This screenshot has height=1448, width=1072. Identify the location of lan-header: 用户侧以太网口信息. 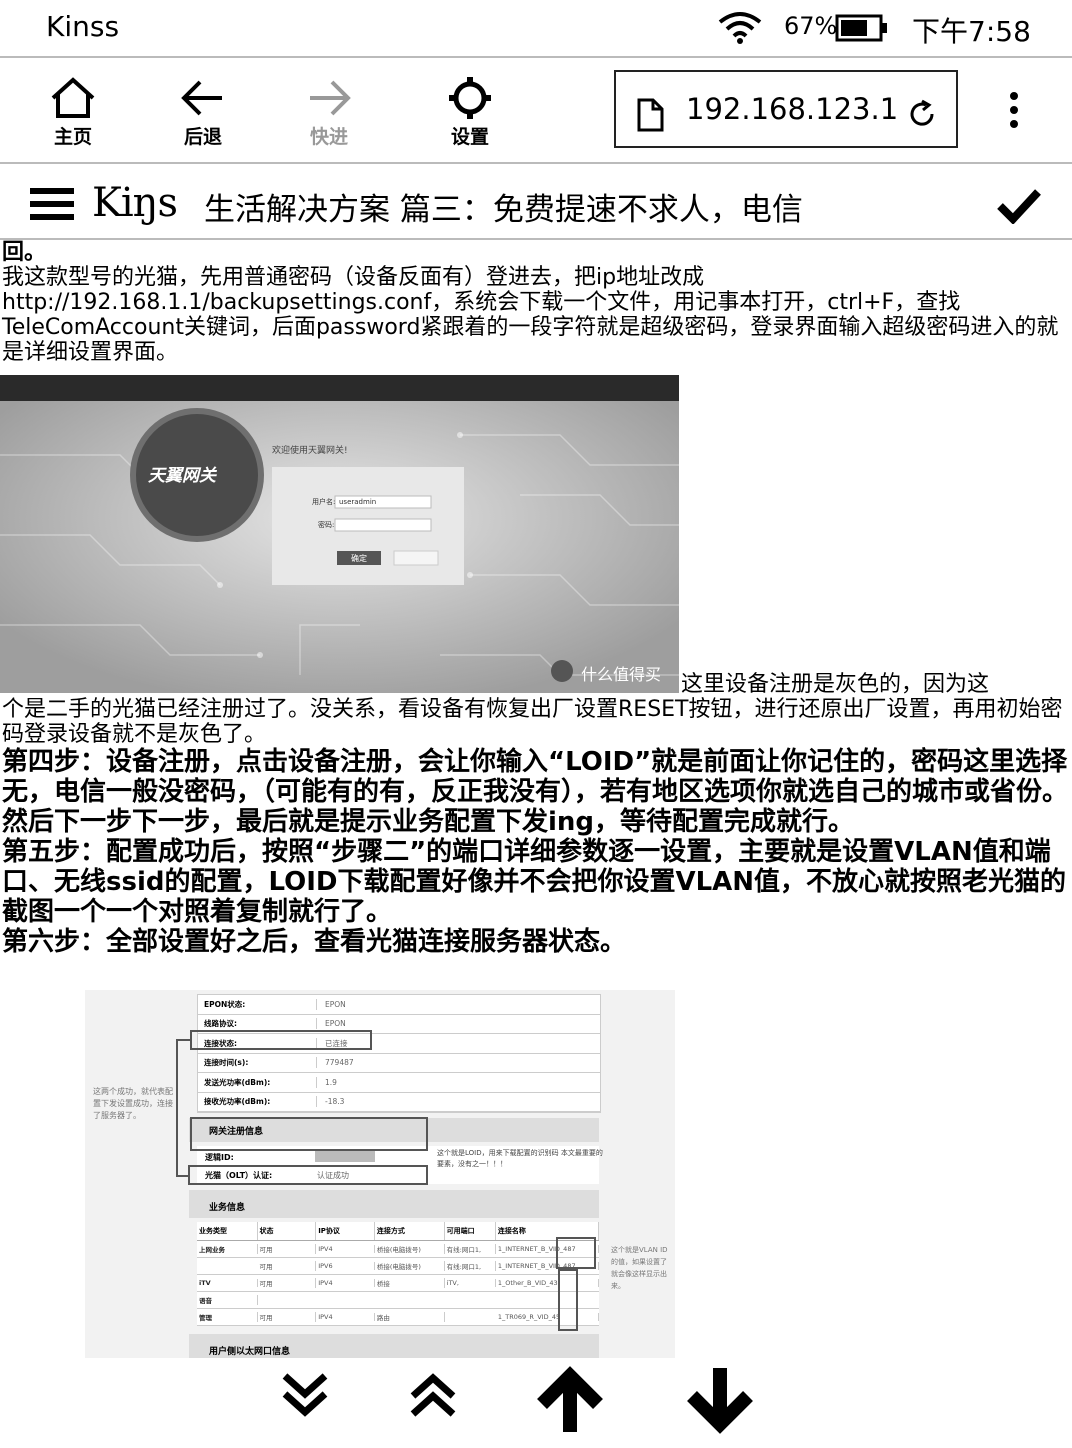
(250, 1352).